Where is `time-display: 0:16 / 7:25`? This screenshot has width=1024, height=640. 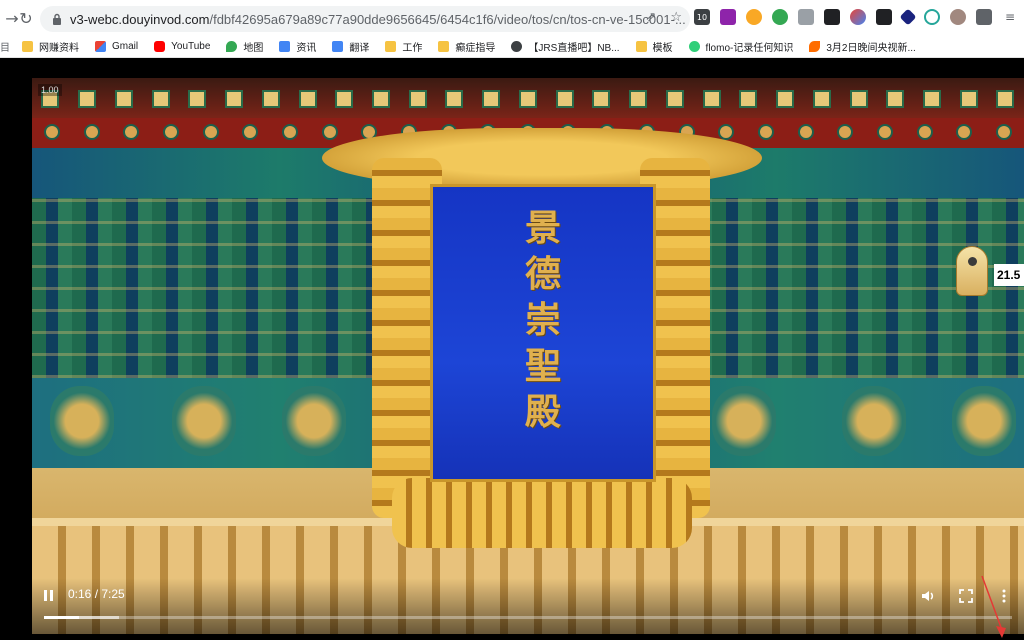 time-display: 0:16 / 7:25 is located at coordinates (96, 594).